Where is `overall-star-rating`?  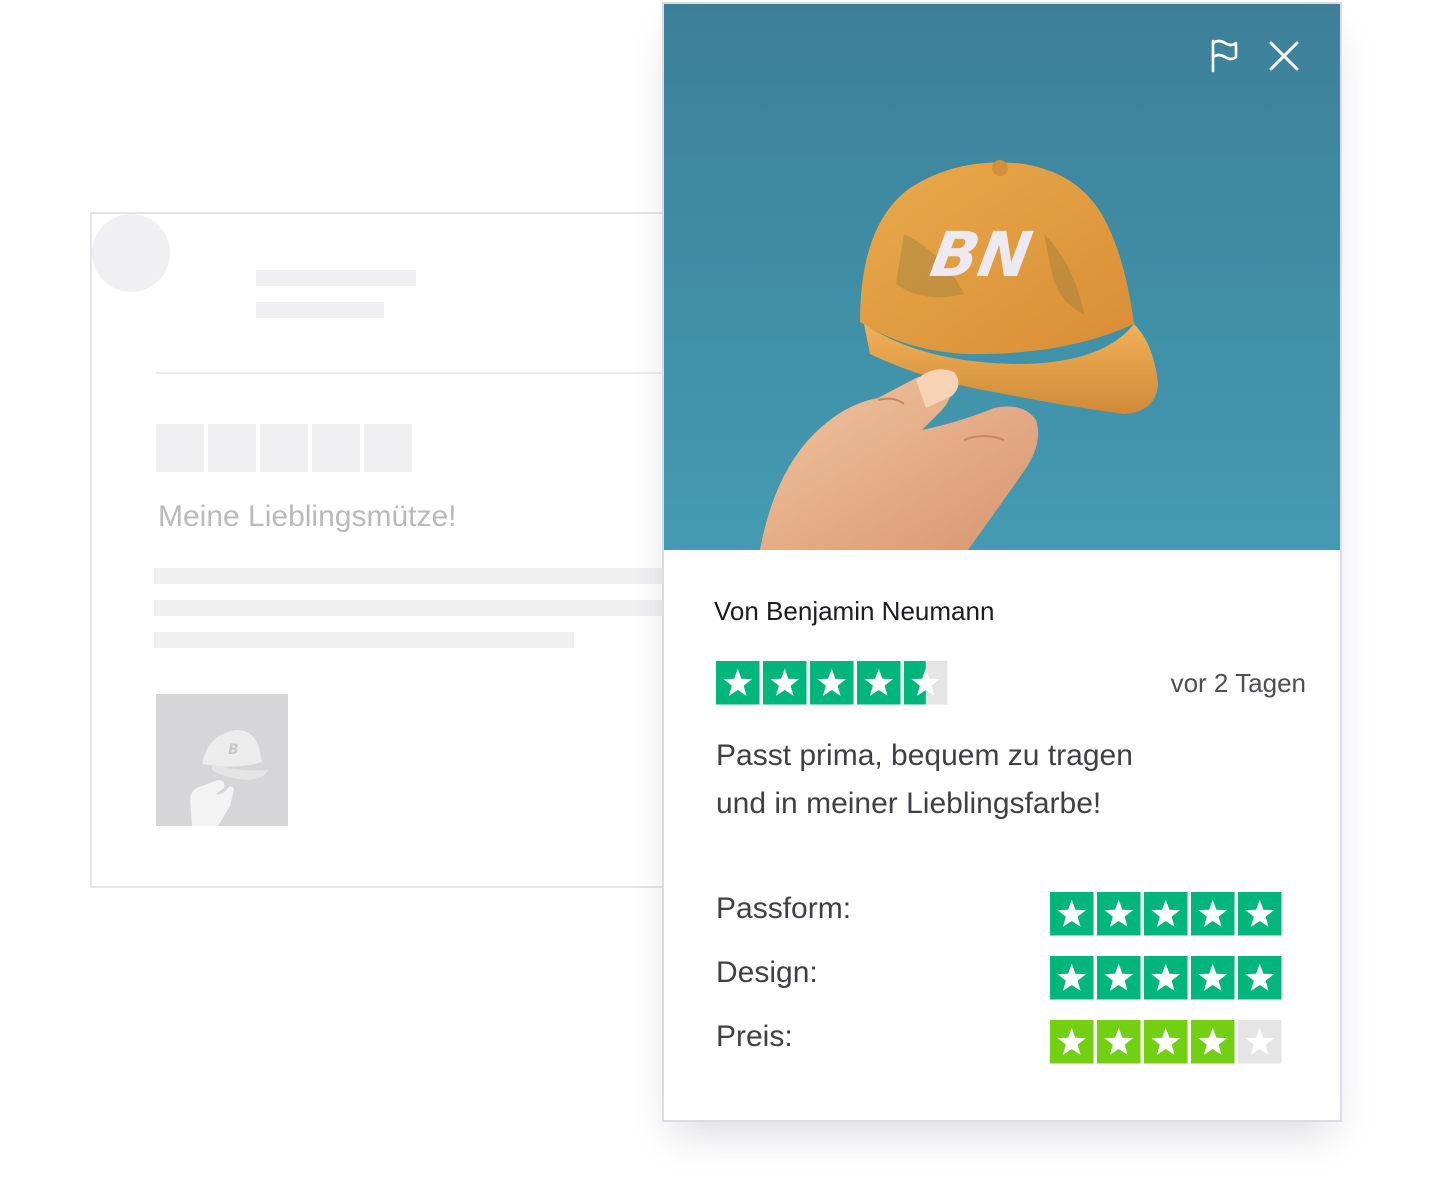
overall-star-rating is located at coordinates (832, 685).